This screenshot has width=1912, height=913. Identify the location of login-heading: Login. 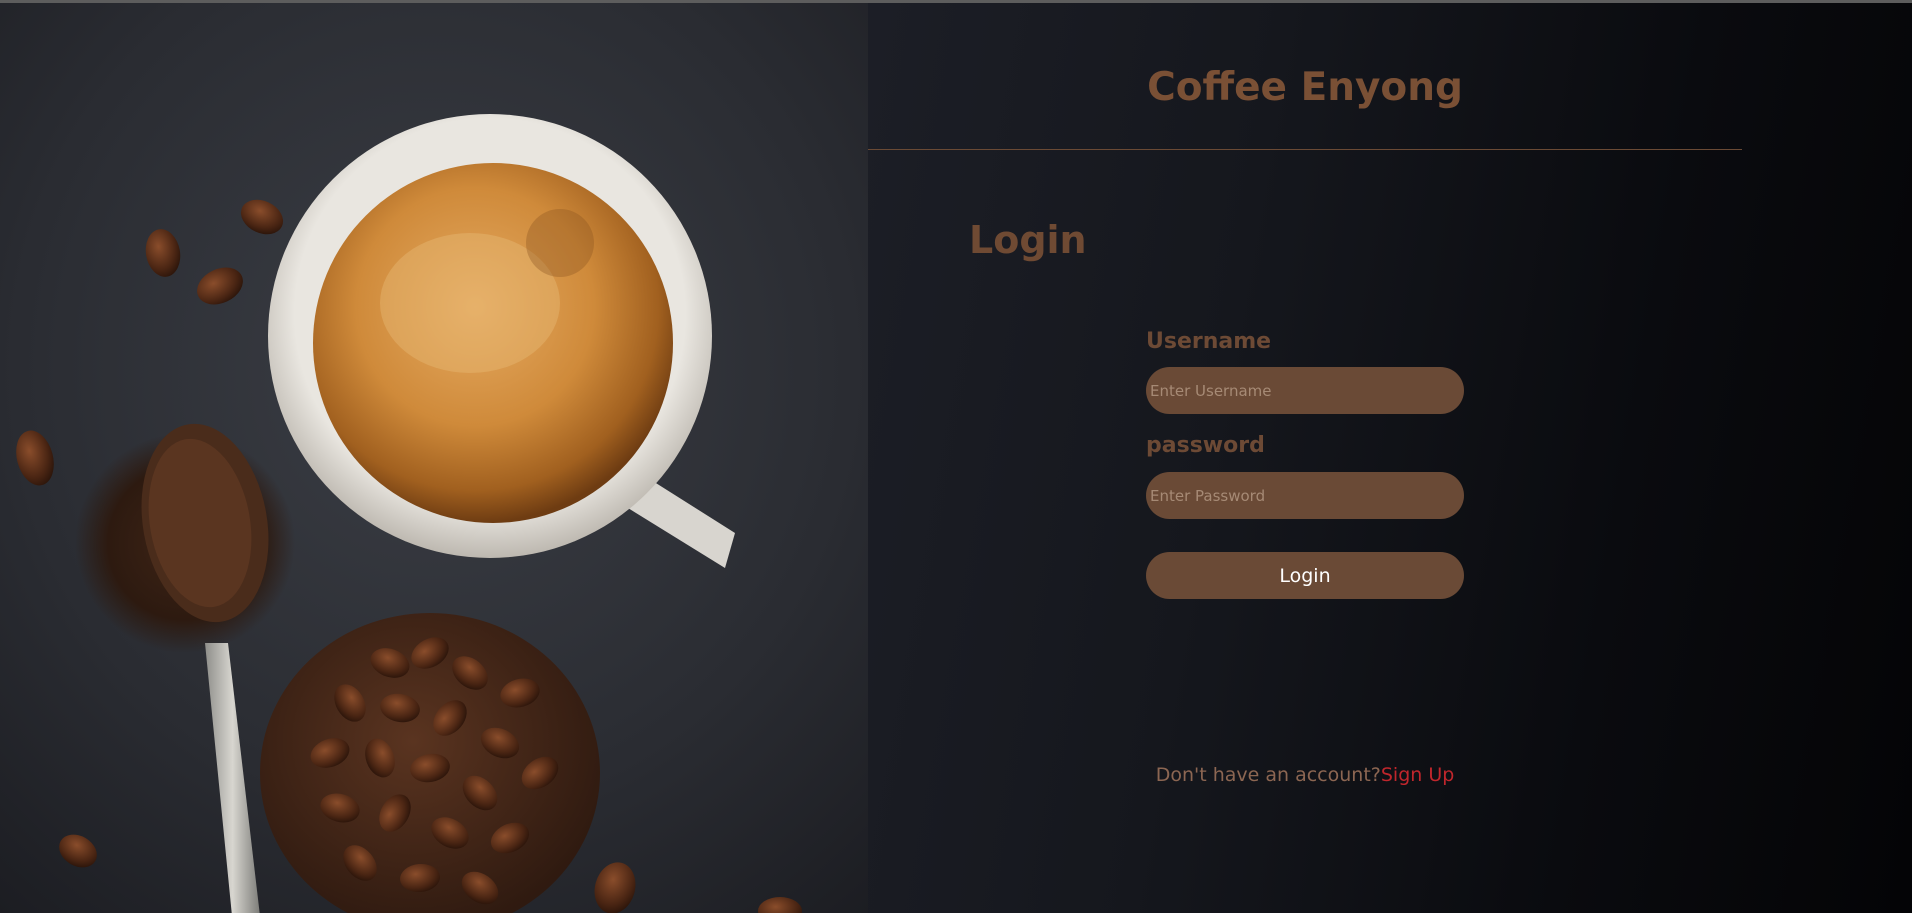
(1028, 240).